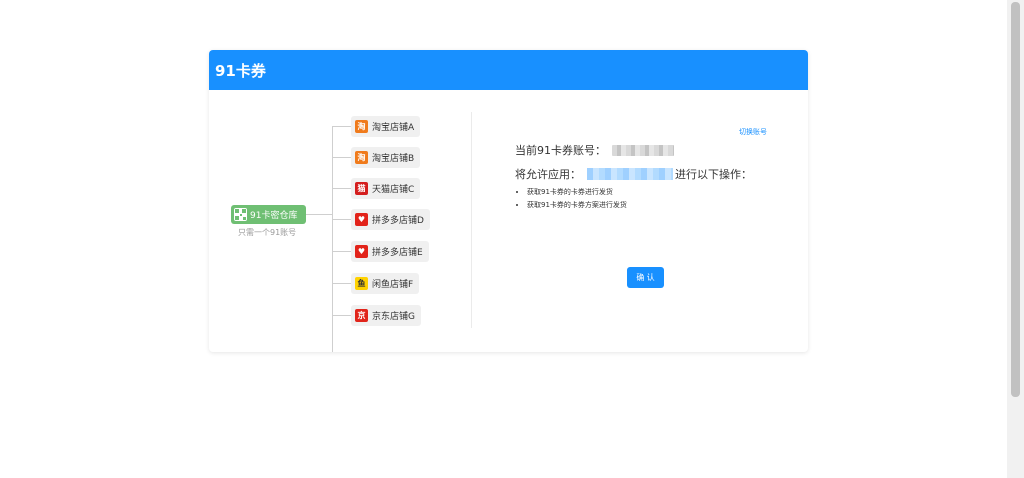 This screenshot has height=478, width=1024. What do you see at coordinates (393, 285) in the screenshot?
I see `store-label: 闲鱼店铺F` at bounding box center [393, 285].